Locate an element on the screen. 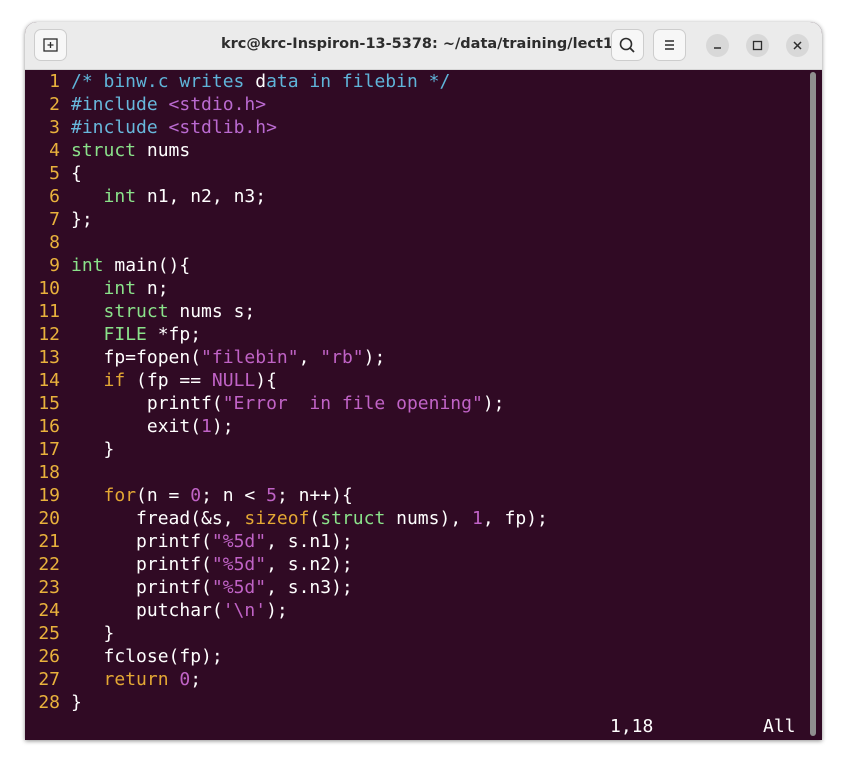 The height and width of the screenshot is (768, 847). line-number: 3 is located at coordinates (54, 127).